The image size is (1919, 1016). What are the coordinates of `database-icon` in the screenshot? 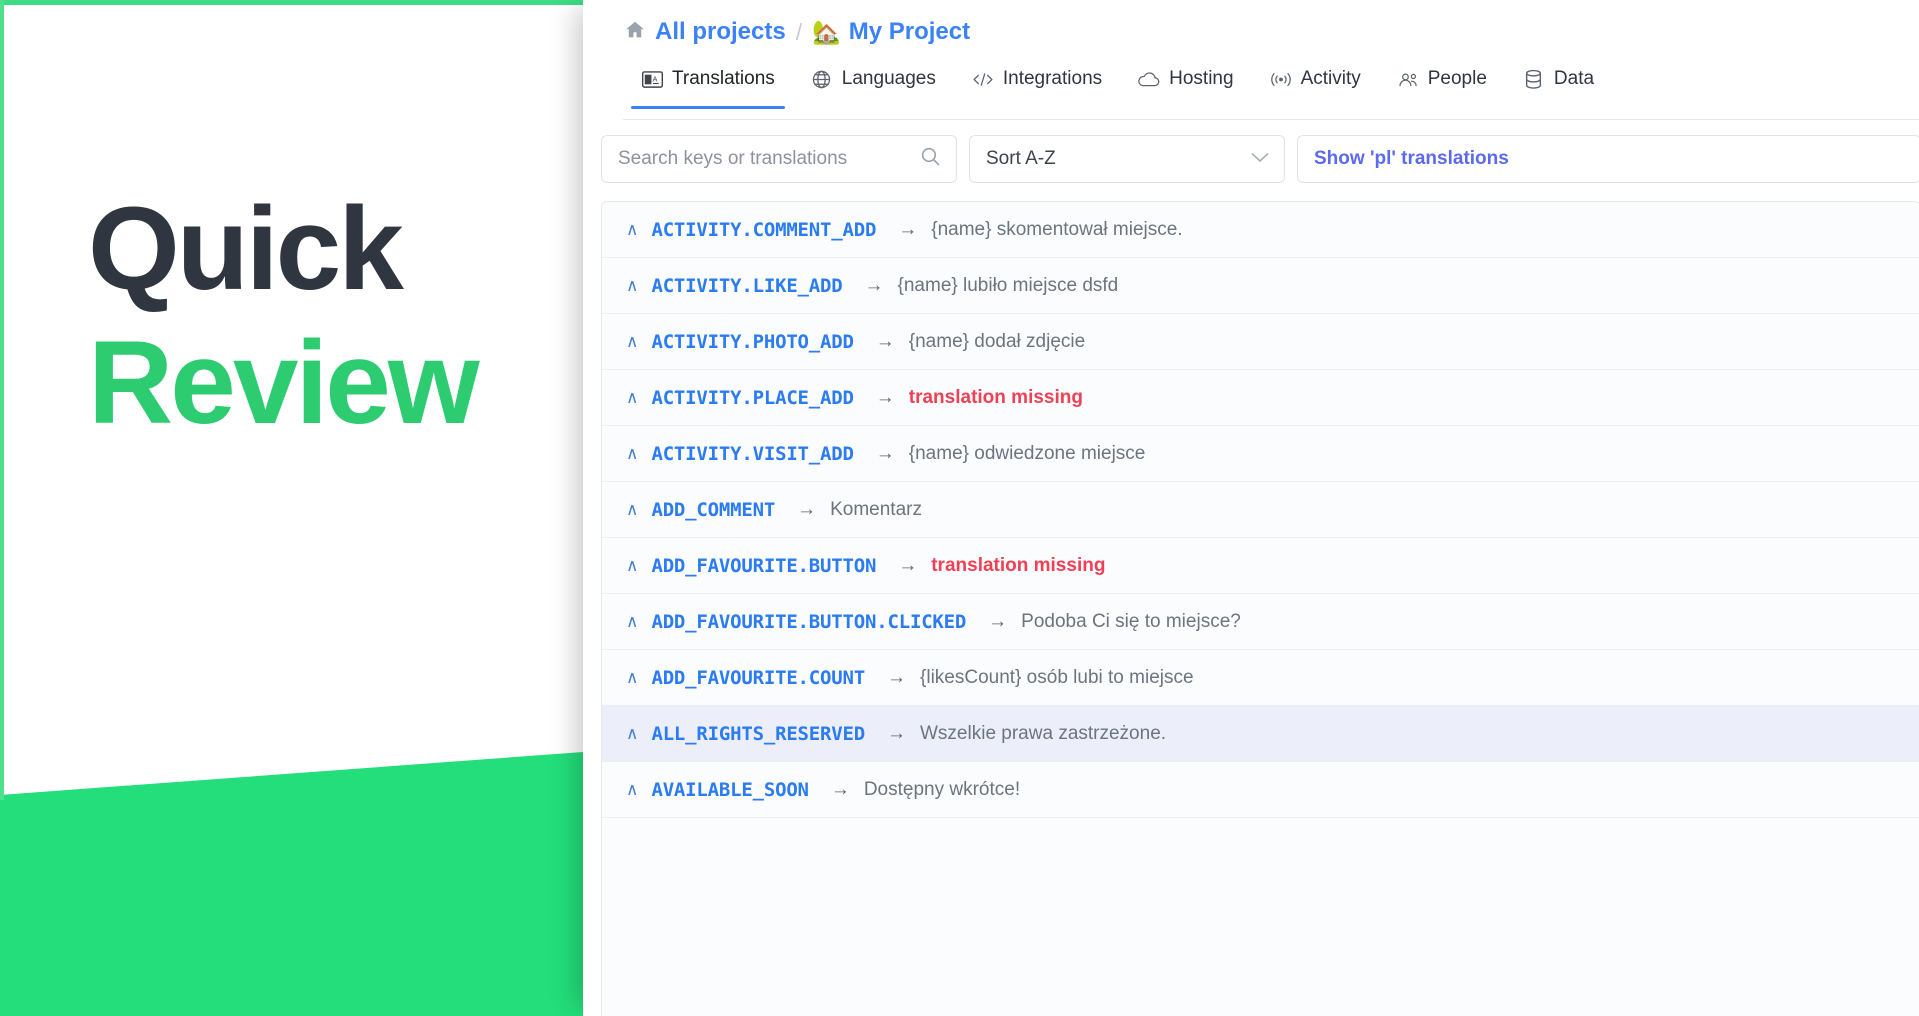 It's located at (1534, 79).